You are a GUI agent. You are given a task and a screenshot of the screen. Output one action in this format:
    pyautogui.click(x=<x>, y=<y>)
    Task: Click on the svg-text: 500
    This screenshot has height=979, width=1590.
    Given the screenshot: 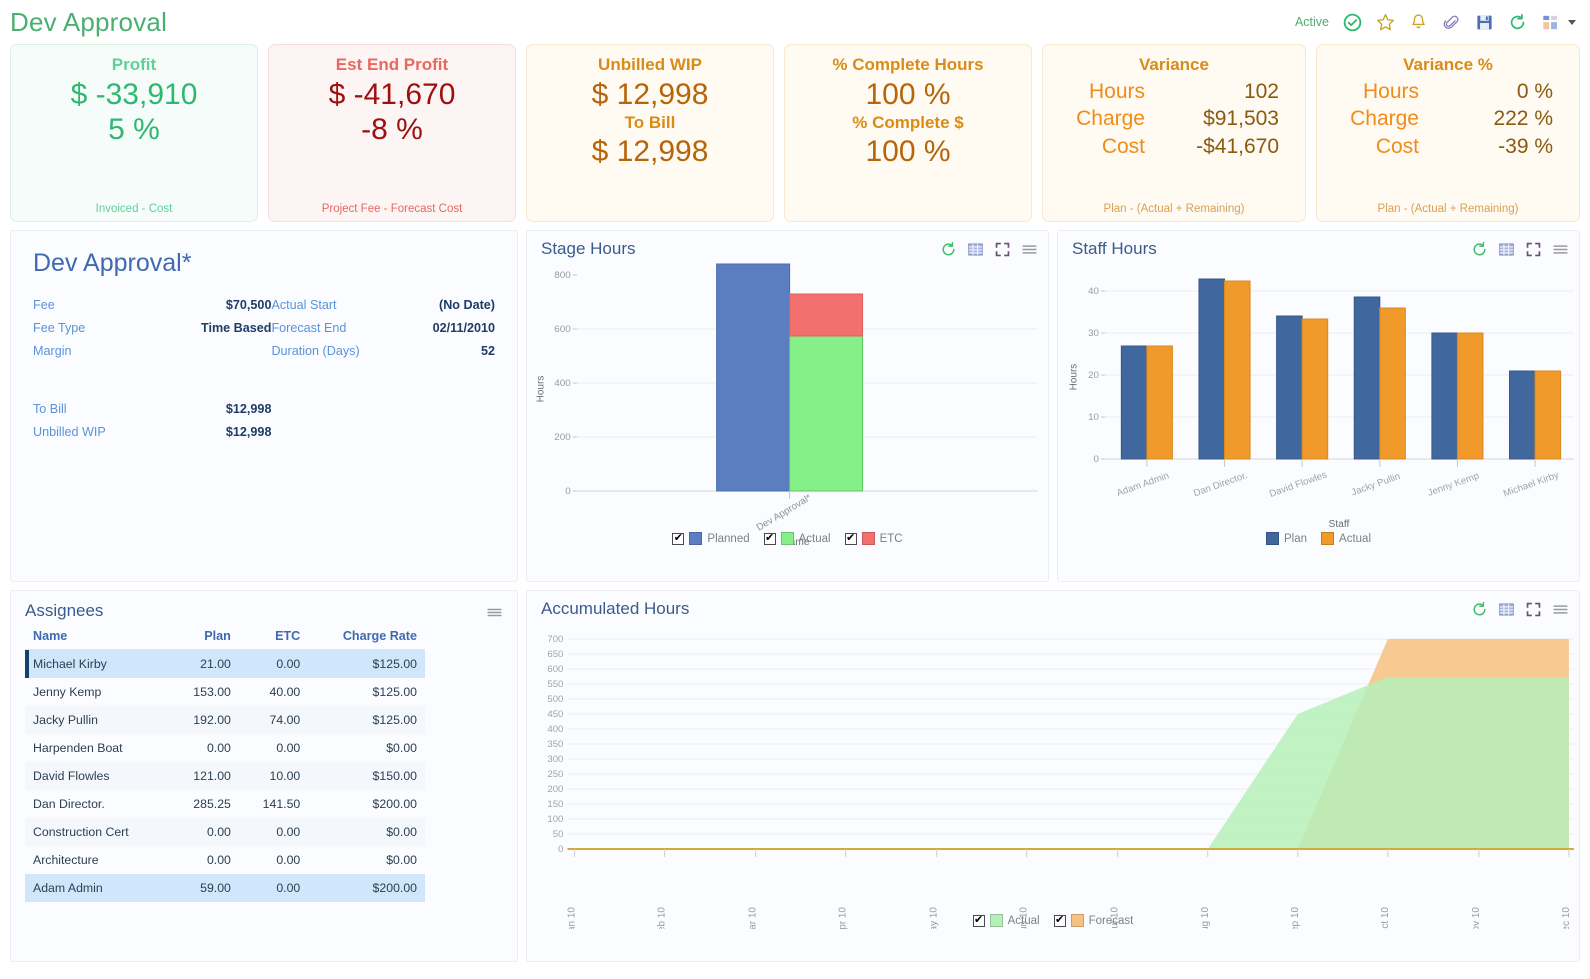 What is the action you would take?
    pyautogui.click(x=555, y=699)
    